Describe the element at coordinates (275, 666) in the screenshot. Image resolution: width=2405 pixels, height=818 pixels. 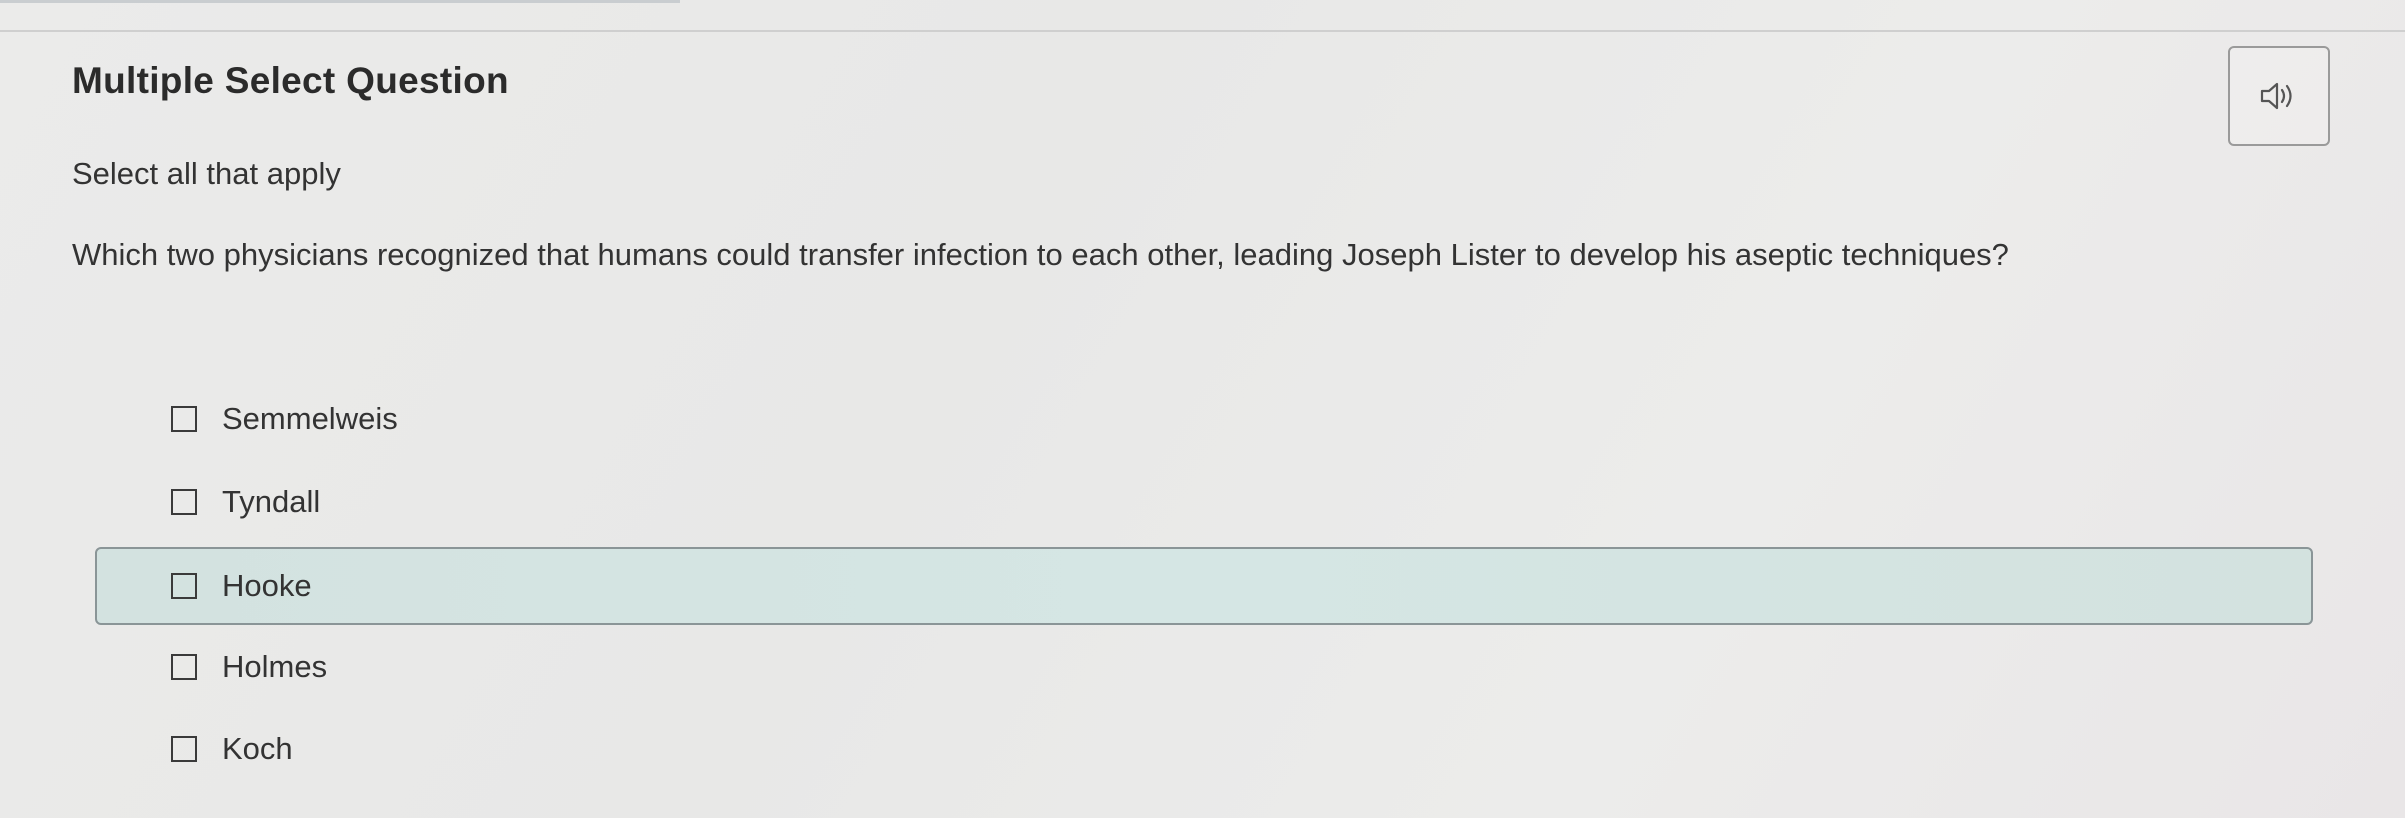
I see `option-label: Holmes` at that location.